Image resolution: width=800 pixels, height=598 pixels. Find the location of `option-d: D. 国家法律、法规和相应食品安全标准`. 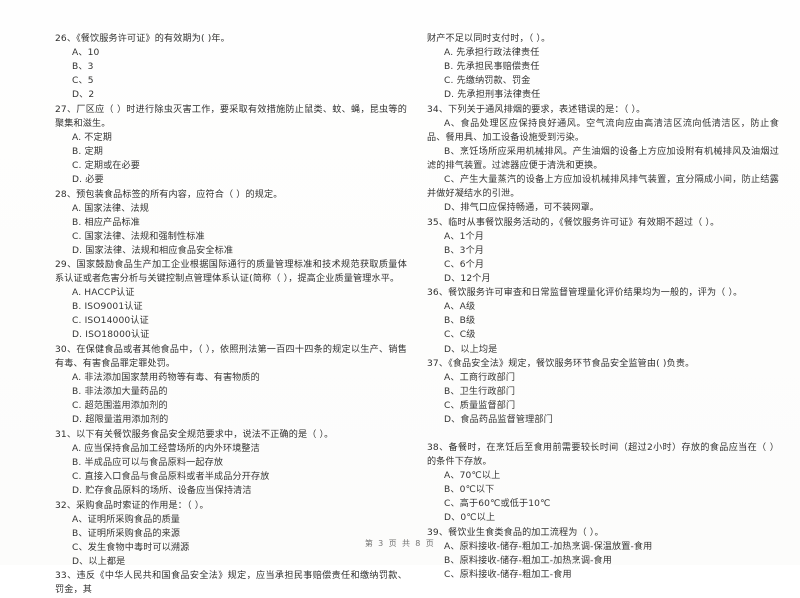

option-d: D. 国家法律、法规和相应食品安全标准 is located at coordinates (153, 250).